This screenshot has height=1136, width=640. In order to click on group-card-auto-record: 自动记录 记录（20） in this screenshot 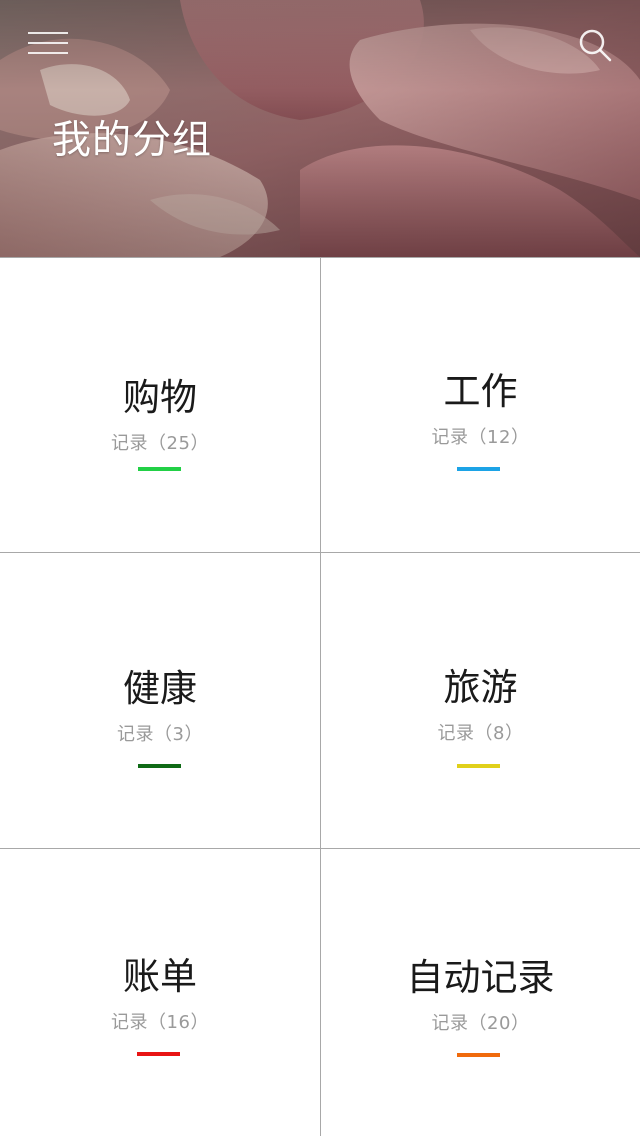, I will do `click(480, 992)`.